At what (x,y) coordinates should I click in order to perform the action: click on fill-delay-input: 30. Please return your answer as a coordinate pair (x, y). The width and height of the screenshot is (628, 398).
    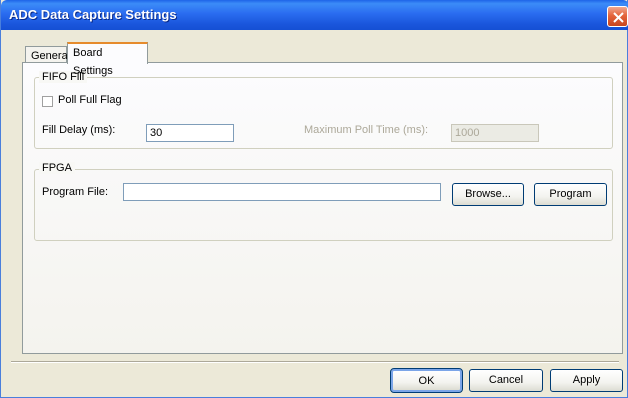
    Looking at the image, I should click on (190, 133).